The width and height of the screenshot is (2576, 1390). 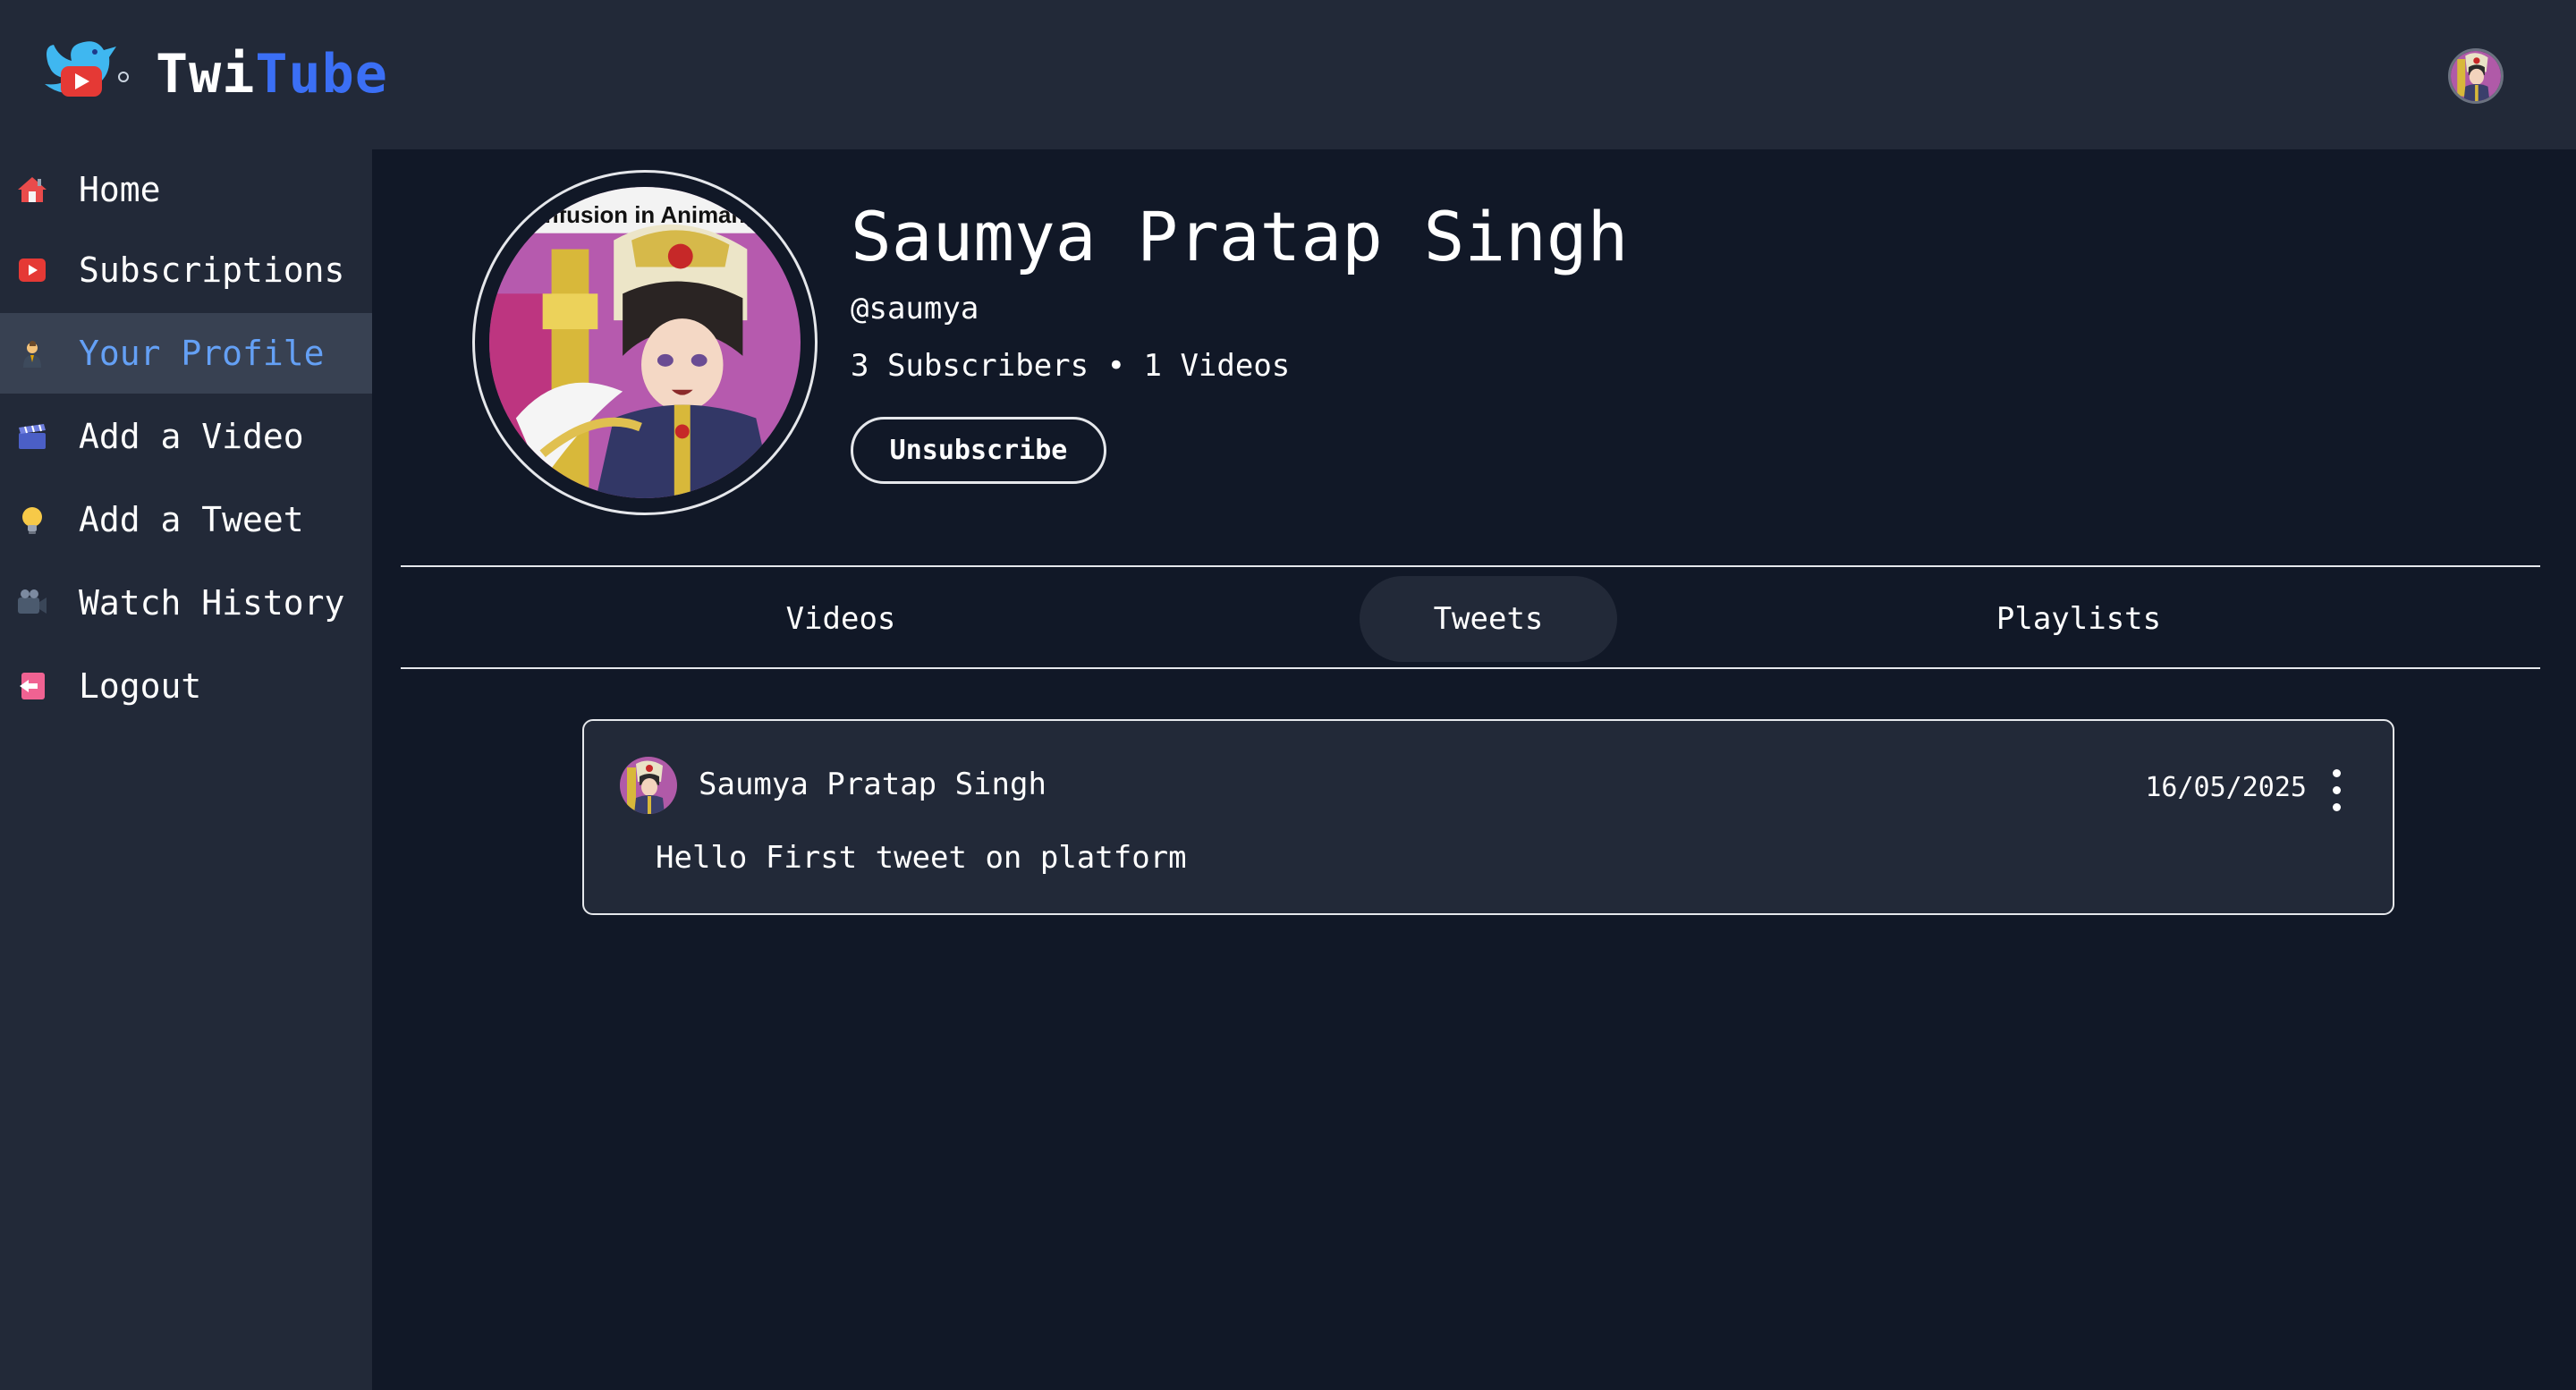 I want to click on sidebar-item-label: Logout, so click(x=140, y=686).